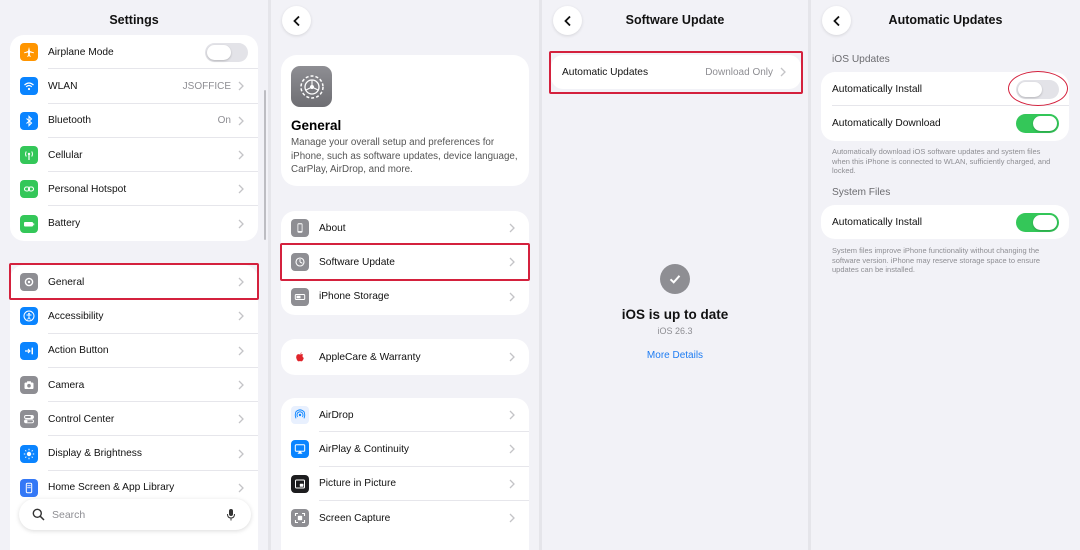 The height and width of the screenshot is (550, 1080). What do you see at coordinates (300, 518) in the screenshot?
I see `screen-capture-icon` at bounding box center [300, 518].